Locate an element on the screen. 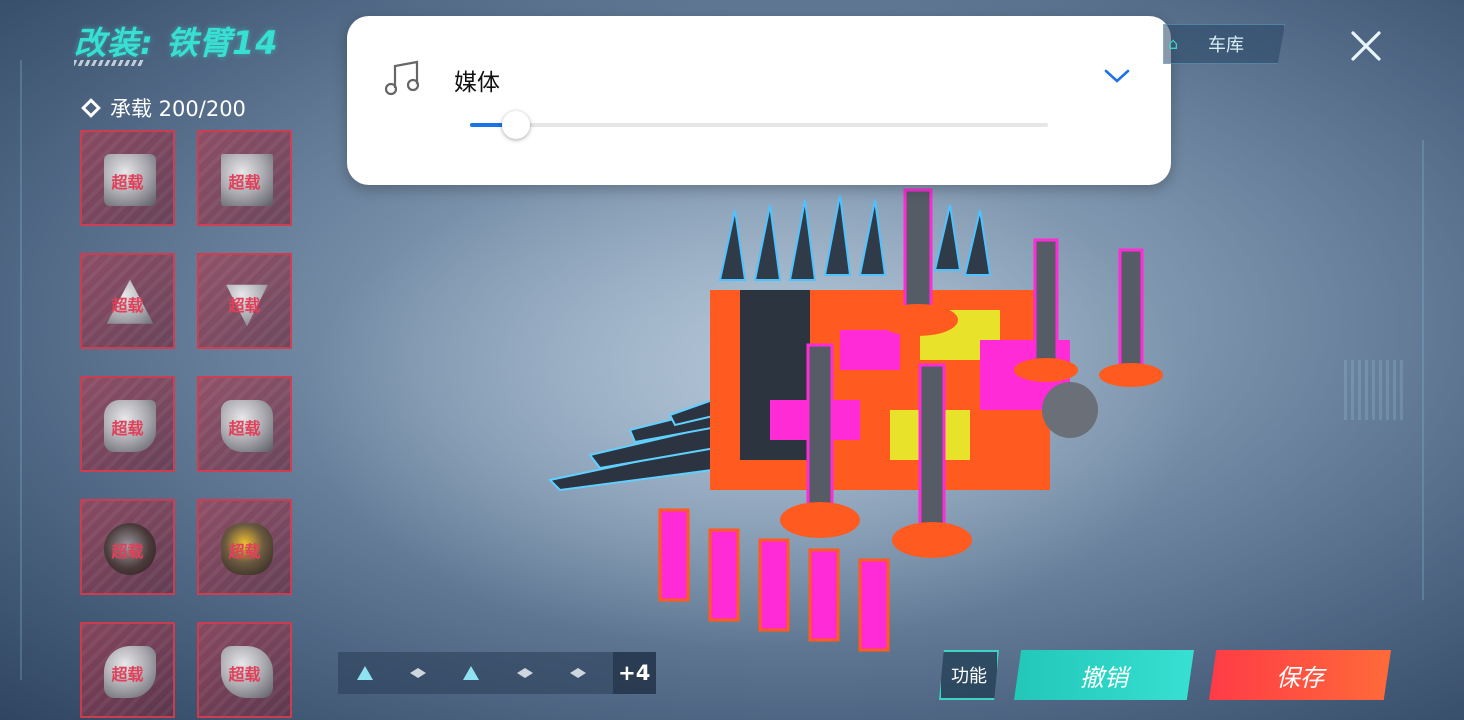  media-volume-panel: 媒体 is located at coordinates (759, 100).